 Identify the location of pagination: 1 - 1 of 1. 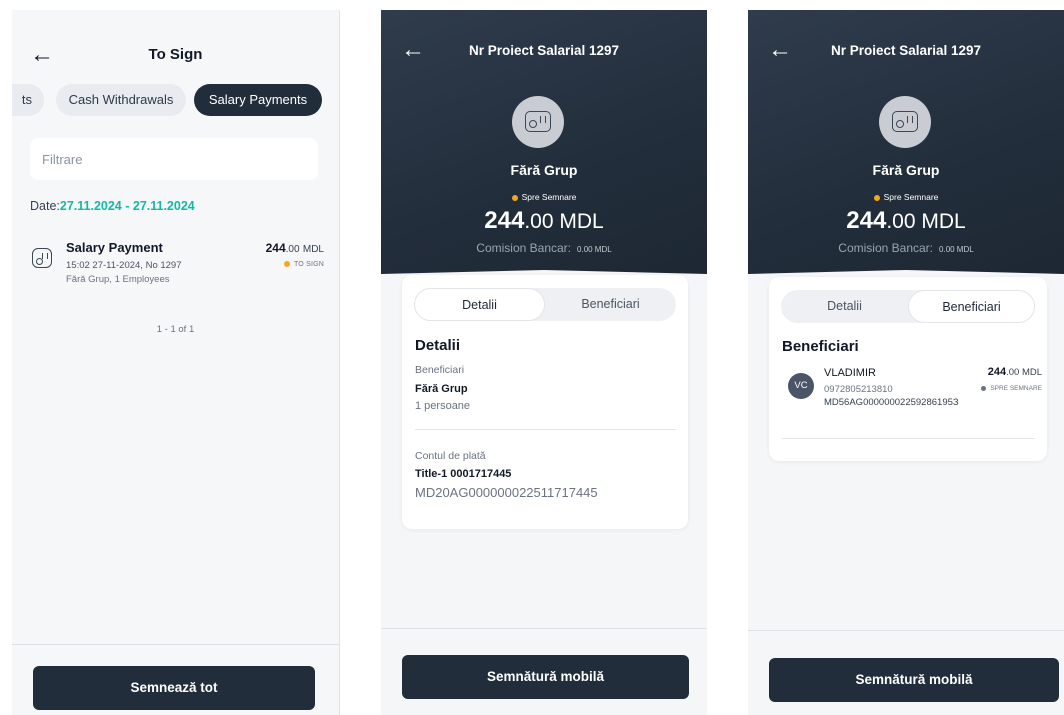
(175, 329).